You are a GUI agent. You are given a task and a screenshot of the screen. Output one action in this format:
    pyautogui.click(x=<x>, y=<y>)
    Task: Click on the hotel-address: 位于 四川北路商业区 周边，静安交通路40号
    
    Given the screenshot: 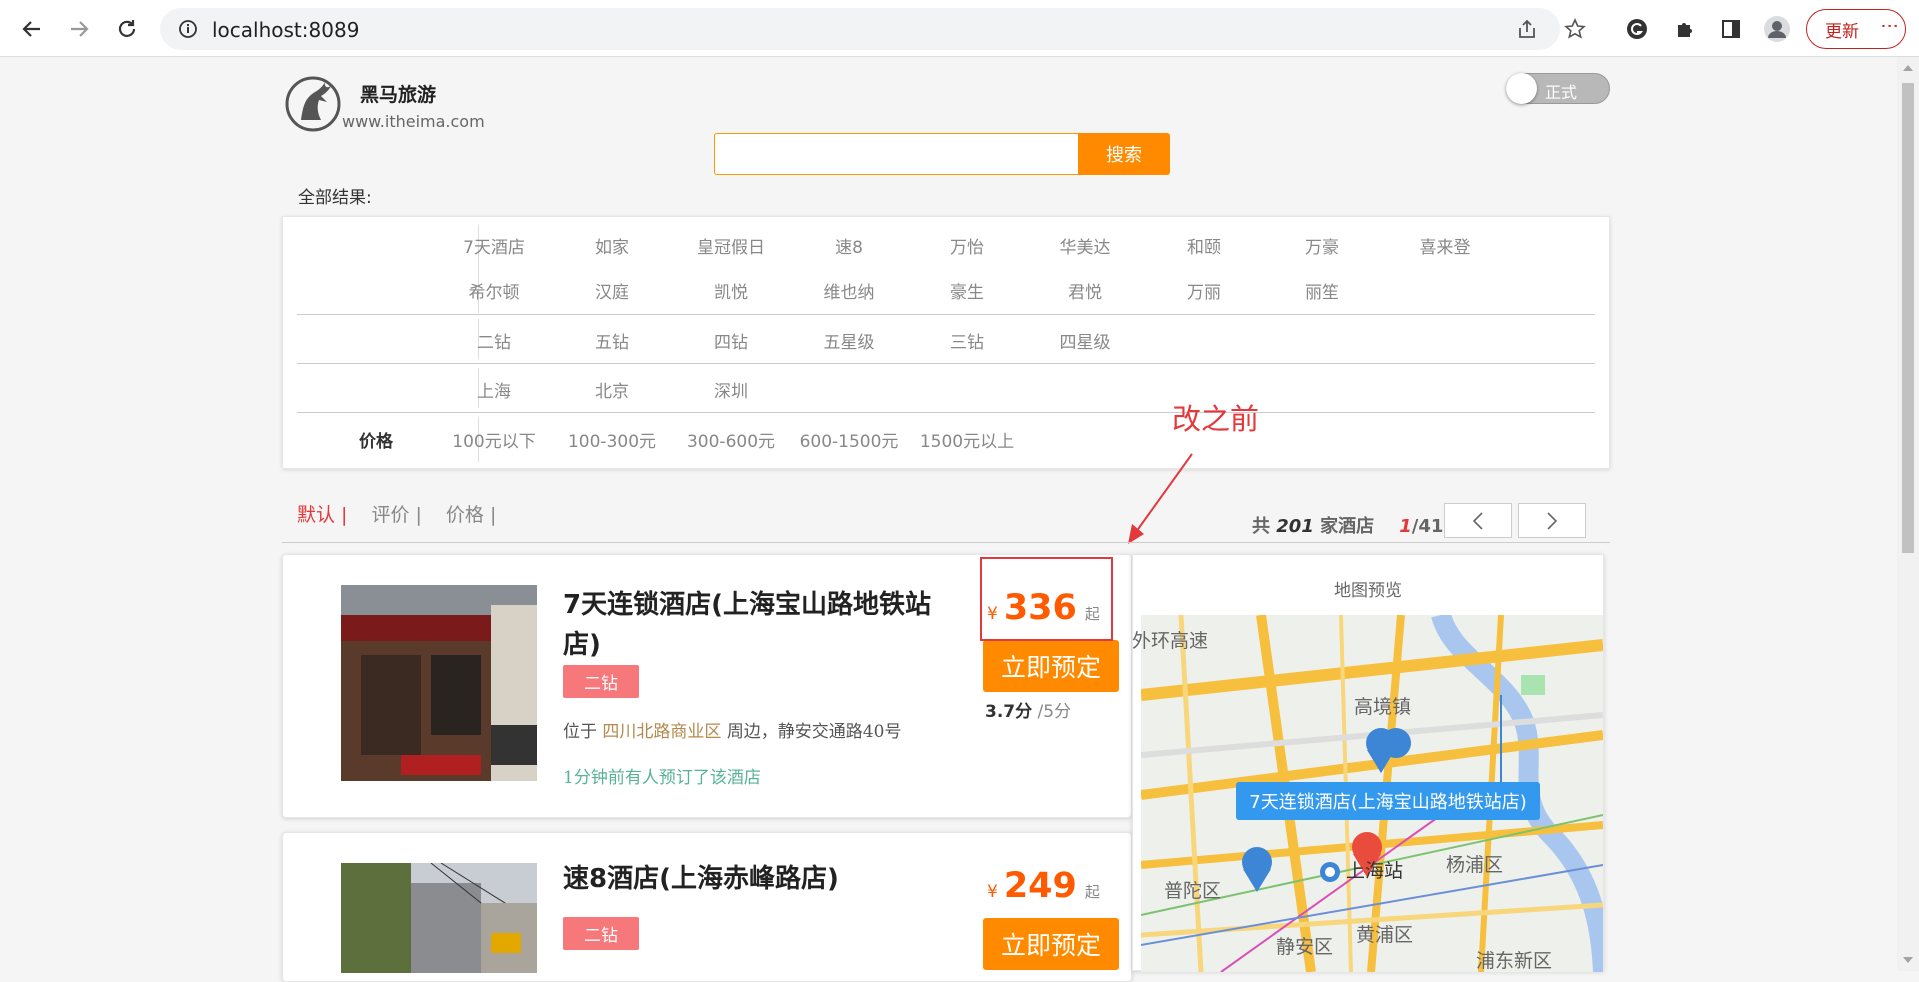 What is the action you would take?
    pyautogui.click(x=732, y=729)
    